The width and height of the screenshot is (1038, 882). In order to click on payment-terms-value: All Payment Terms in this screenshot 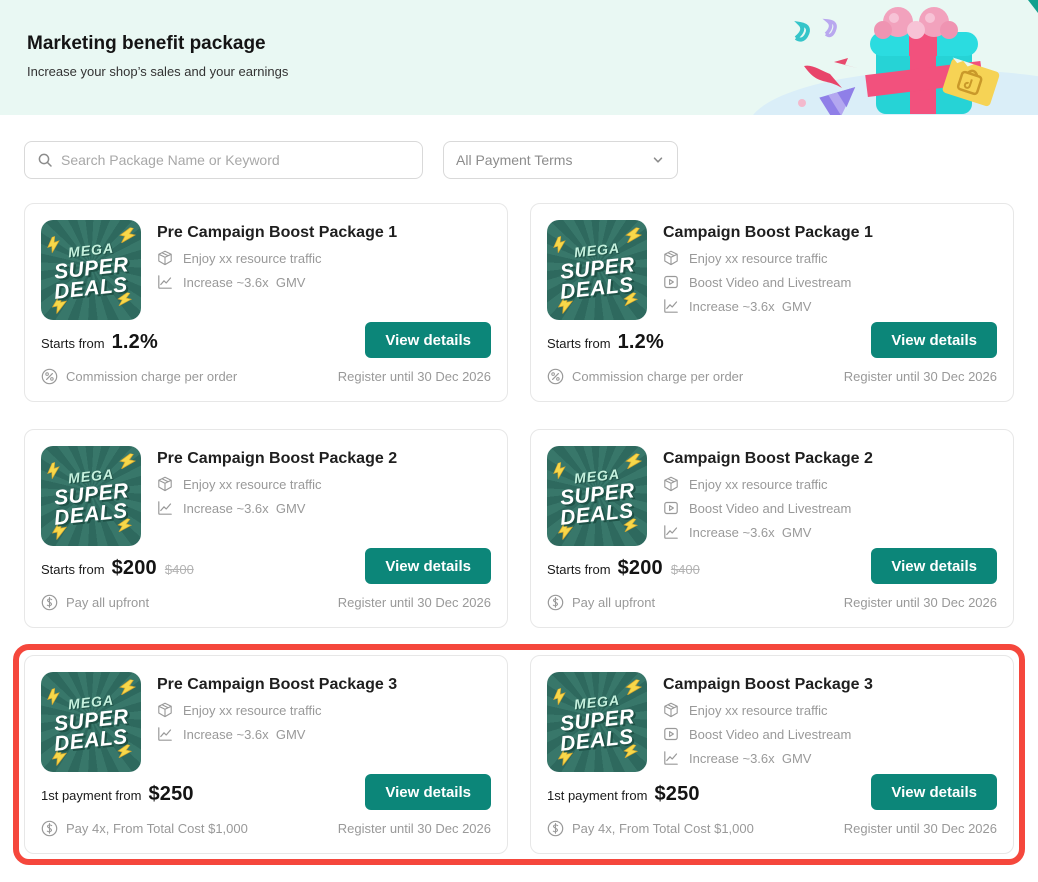, I will do `click(514, 160)`.